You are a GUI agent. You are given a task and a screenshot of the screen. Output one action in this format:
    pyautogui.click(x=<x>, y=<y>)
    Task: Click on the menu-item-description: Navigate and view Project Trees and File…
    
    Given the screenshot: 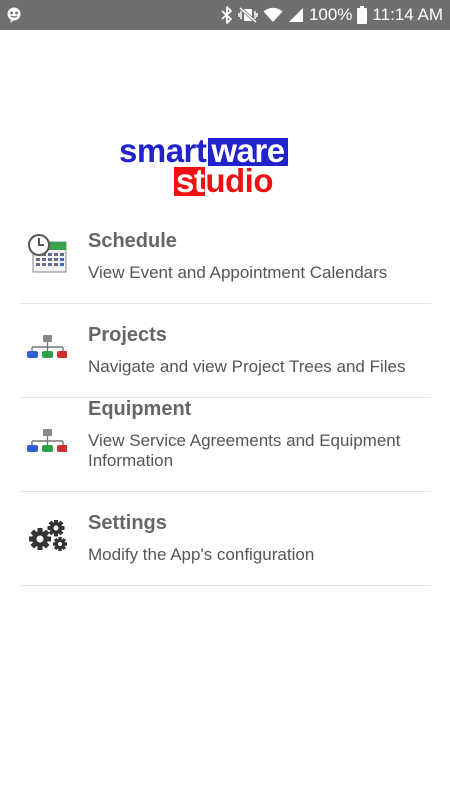 What is the action you would take?
    pyautogui.click(x=247, y=366)
    